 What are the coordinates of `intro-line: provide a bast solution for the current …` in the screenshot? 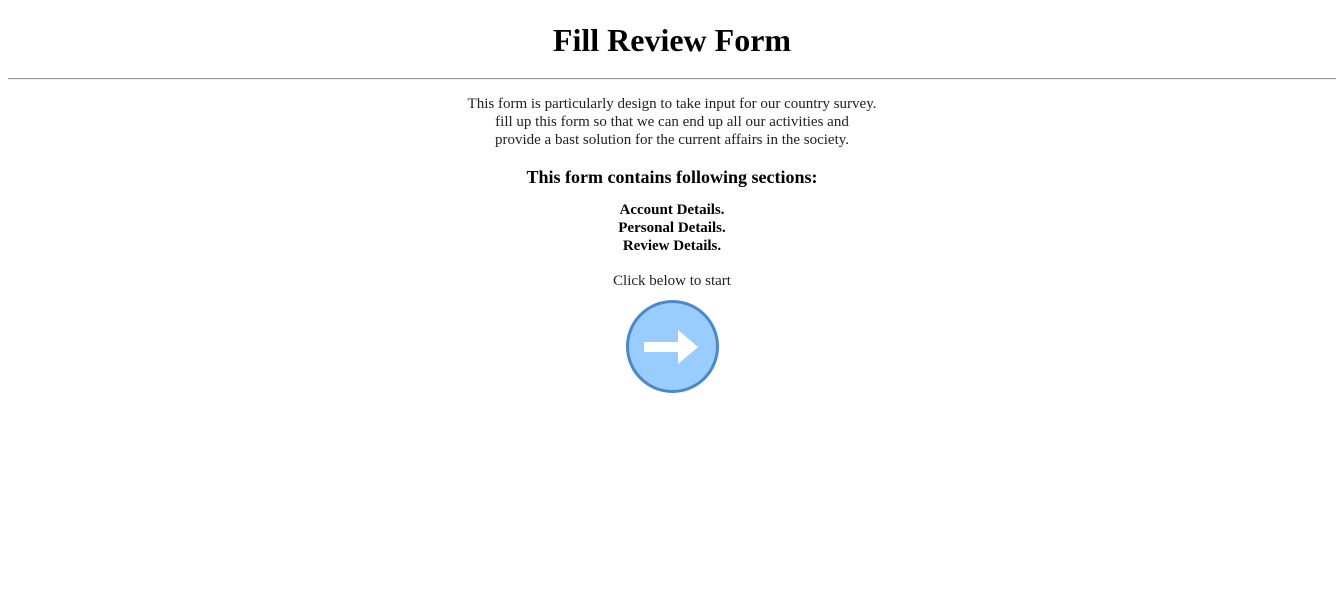 It's located at (672, 140).